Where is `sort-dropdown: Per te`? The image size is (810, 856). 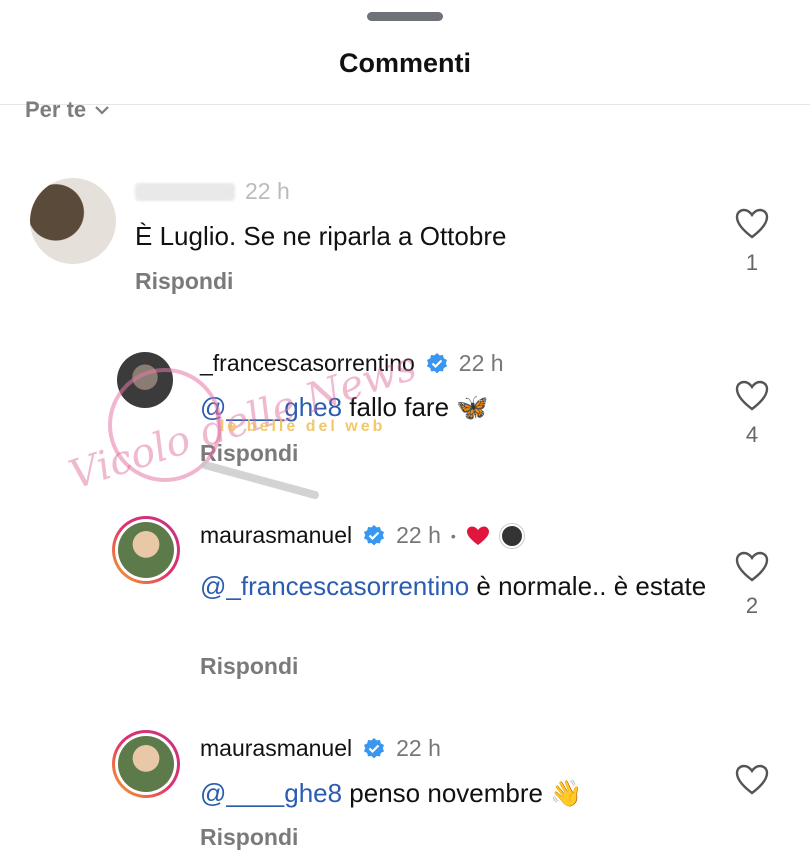
sort-dropdown: Per te is located at coordinates (67, 110).